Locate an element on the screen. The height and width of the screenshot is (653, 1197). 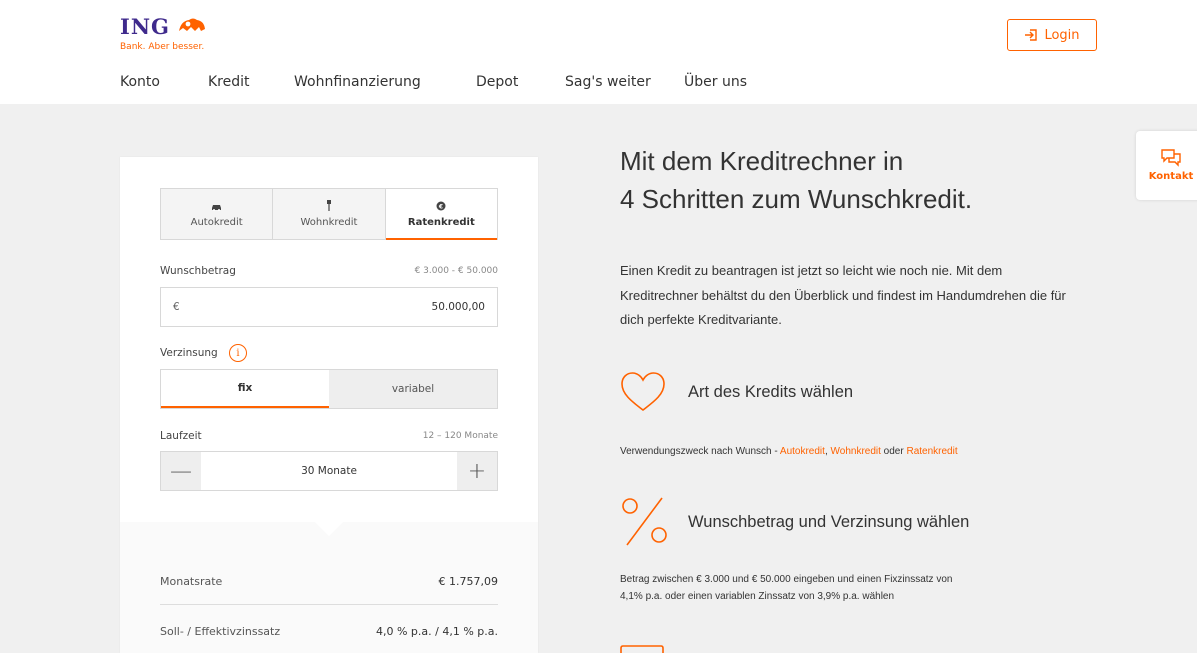
tab-ratenkredit: € Ratenkredit is located at coordinates (441, 214).